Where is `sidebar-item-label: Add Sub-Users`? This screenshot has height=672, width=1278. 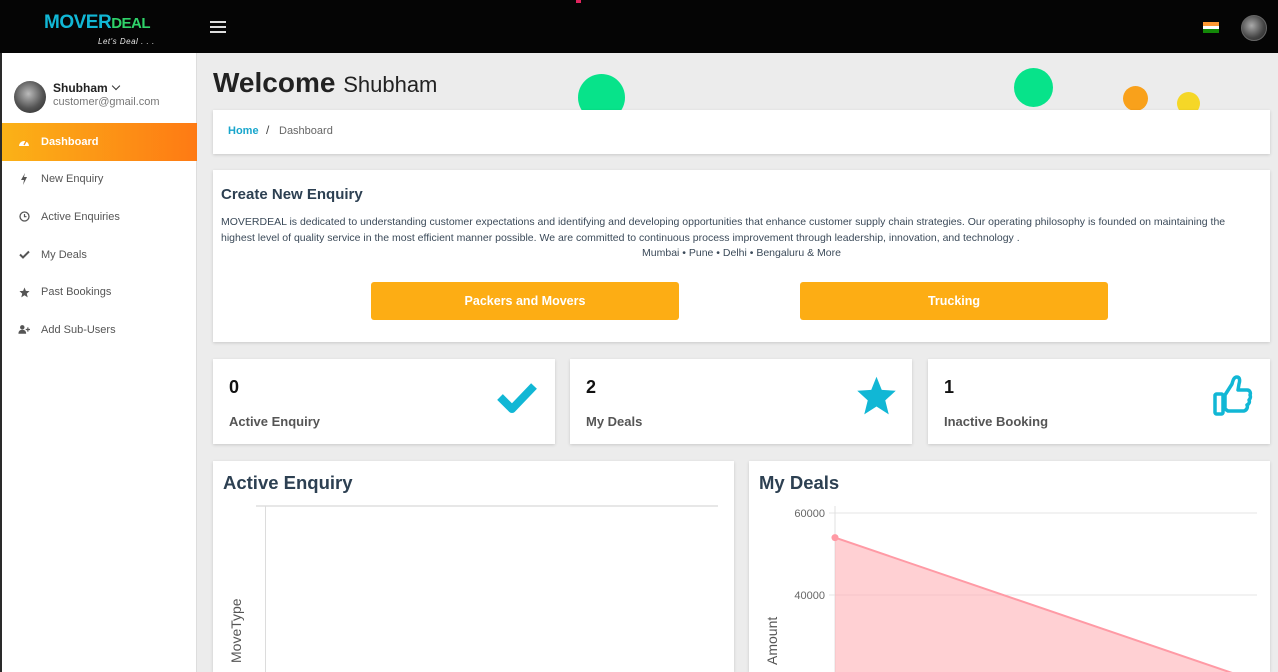 sidebar-item-label: Add Sub-Users is located at coordinates (78, 329).